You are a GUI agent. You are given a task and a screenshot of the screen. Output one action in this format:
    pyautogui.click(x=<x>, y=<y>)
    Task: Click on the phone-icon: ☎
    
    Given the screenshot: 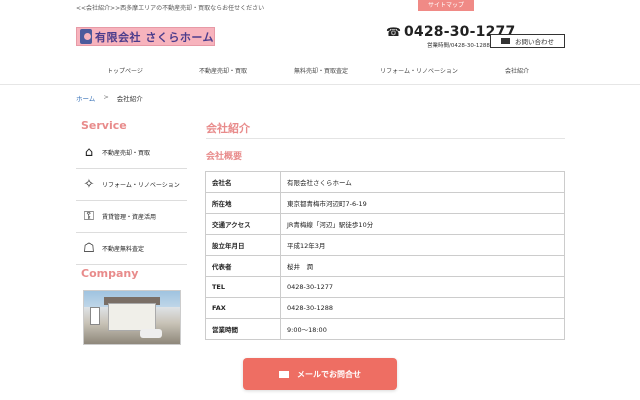 What is the action you would take?
    pyautogui.click(x=393, y=32)
    